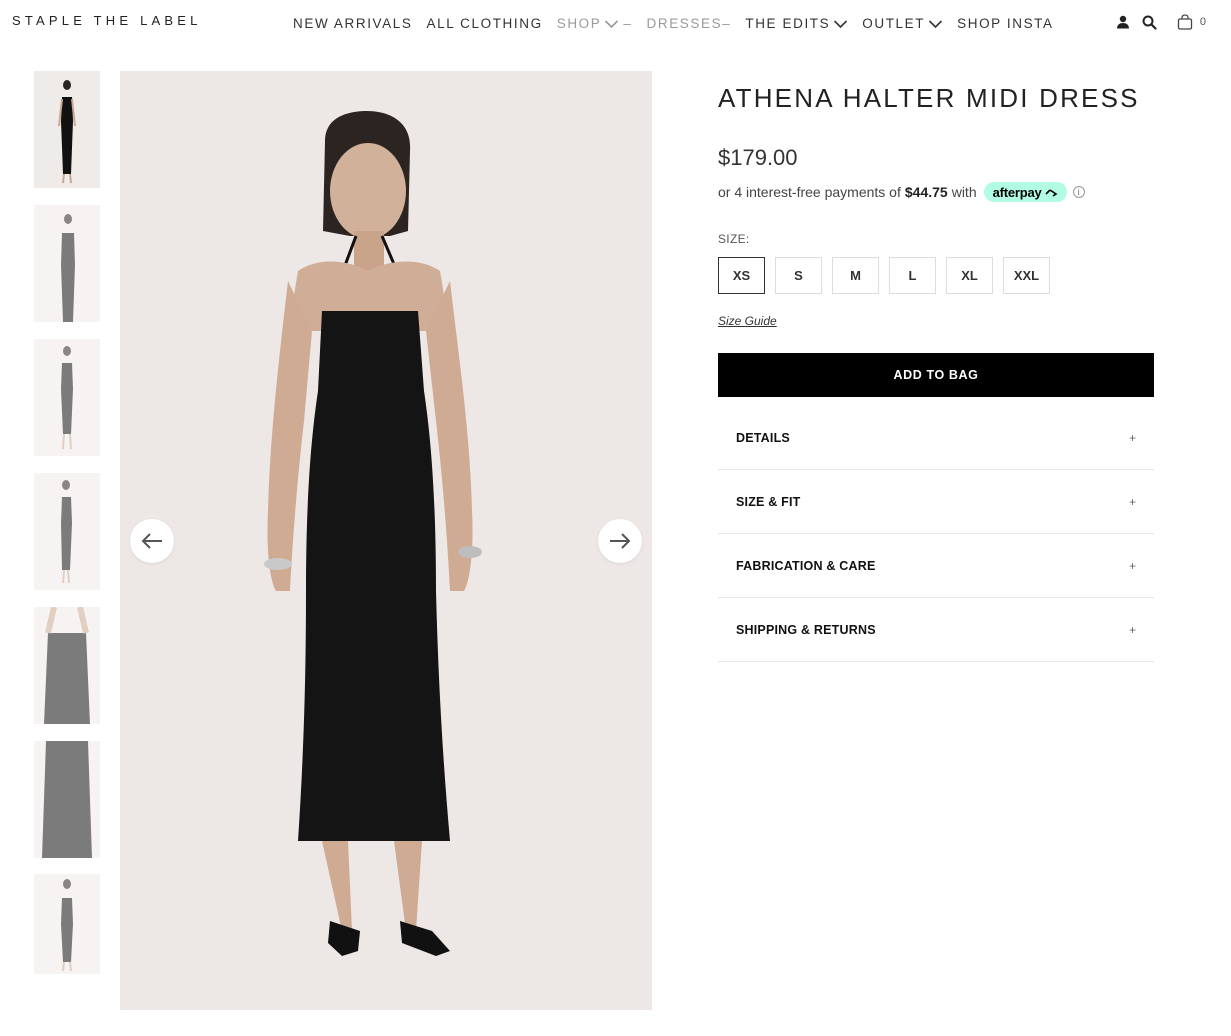  I want to click on nav-label: OUTLET, so click(894, 23).